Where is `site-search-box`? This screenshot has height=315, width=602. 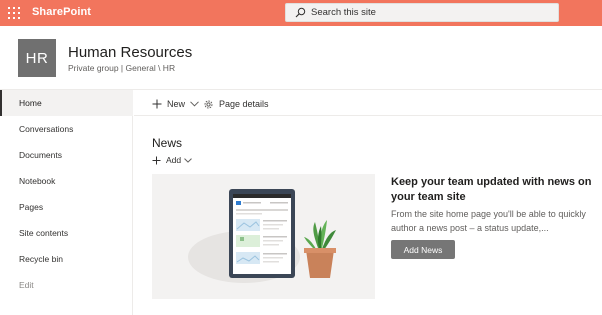 site-search-box is located at coordinates (422, 12).